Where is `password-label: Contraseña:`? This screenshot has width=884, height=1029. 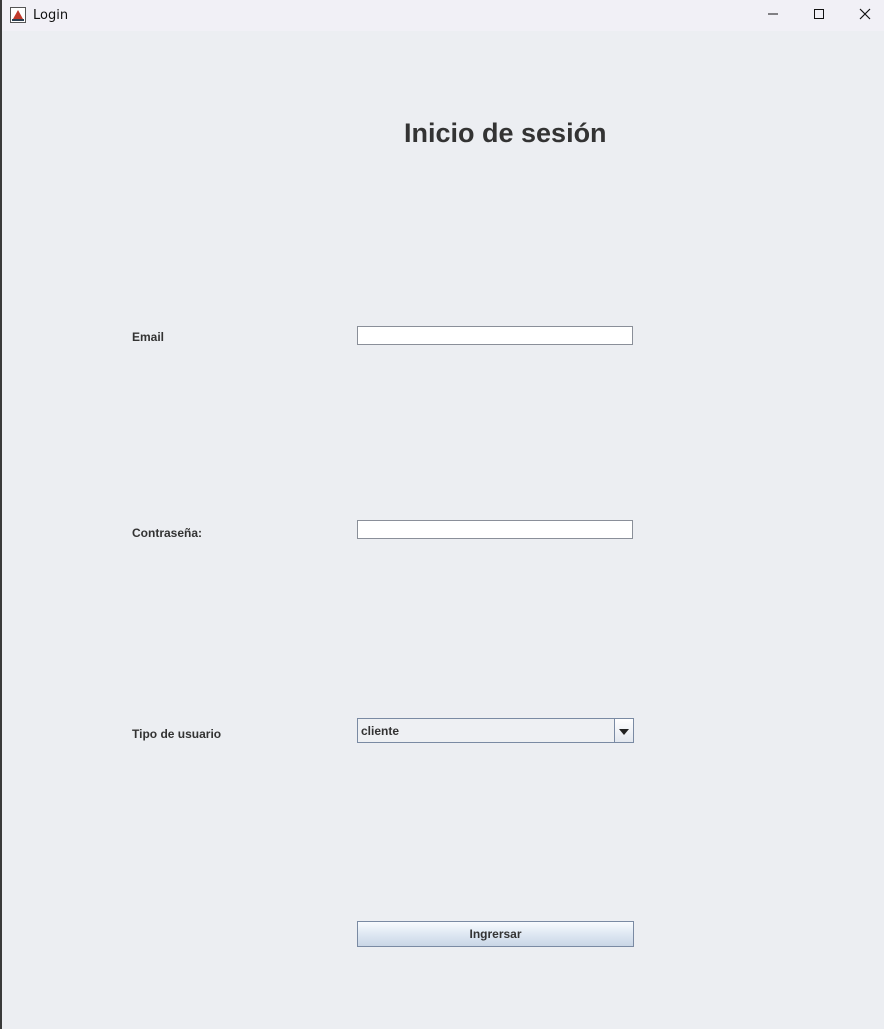 password-label: Contraseña: is located at coordinates (167, 533).